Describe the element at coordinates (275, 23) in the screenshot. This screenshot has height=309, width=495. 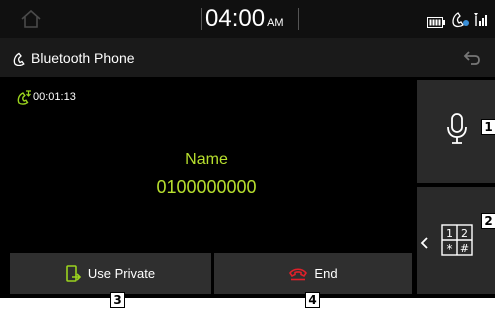
I see `clock-ampm: AM` at that location.